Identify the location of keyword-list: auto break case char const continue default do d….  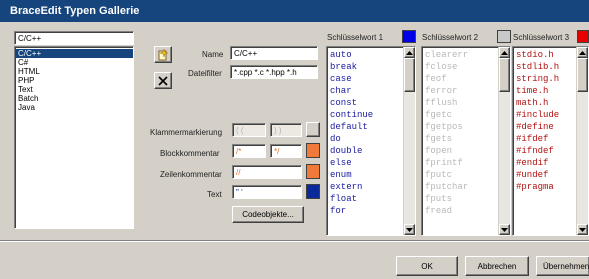
(371, 141).